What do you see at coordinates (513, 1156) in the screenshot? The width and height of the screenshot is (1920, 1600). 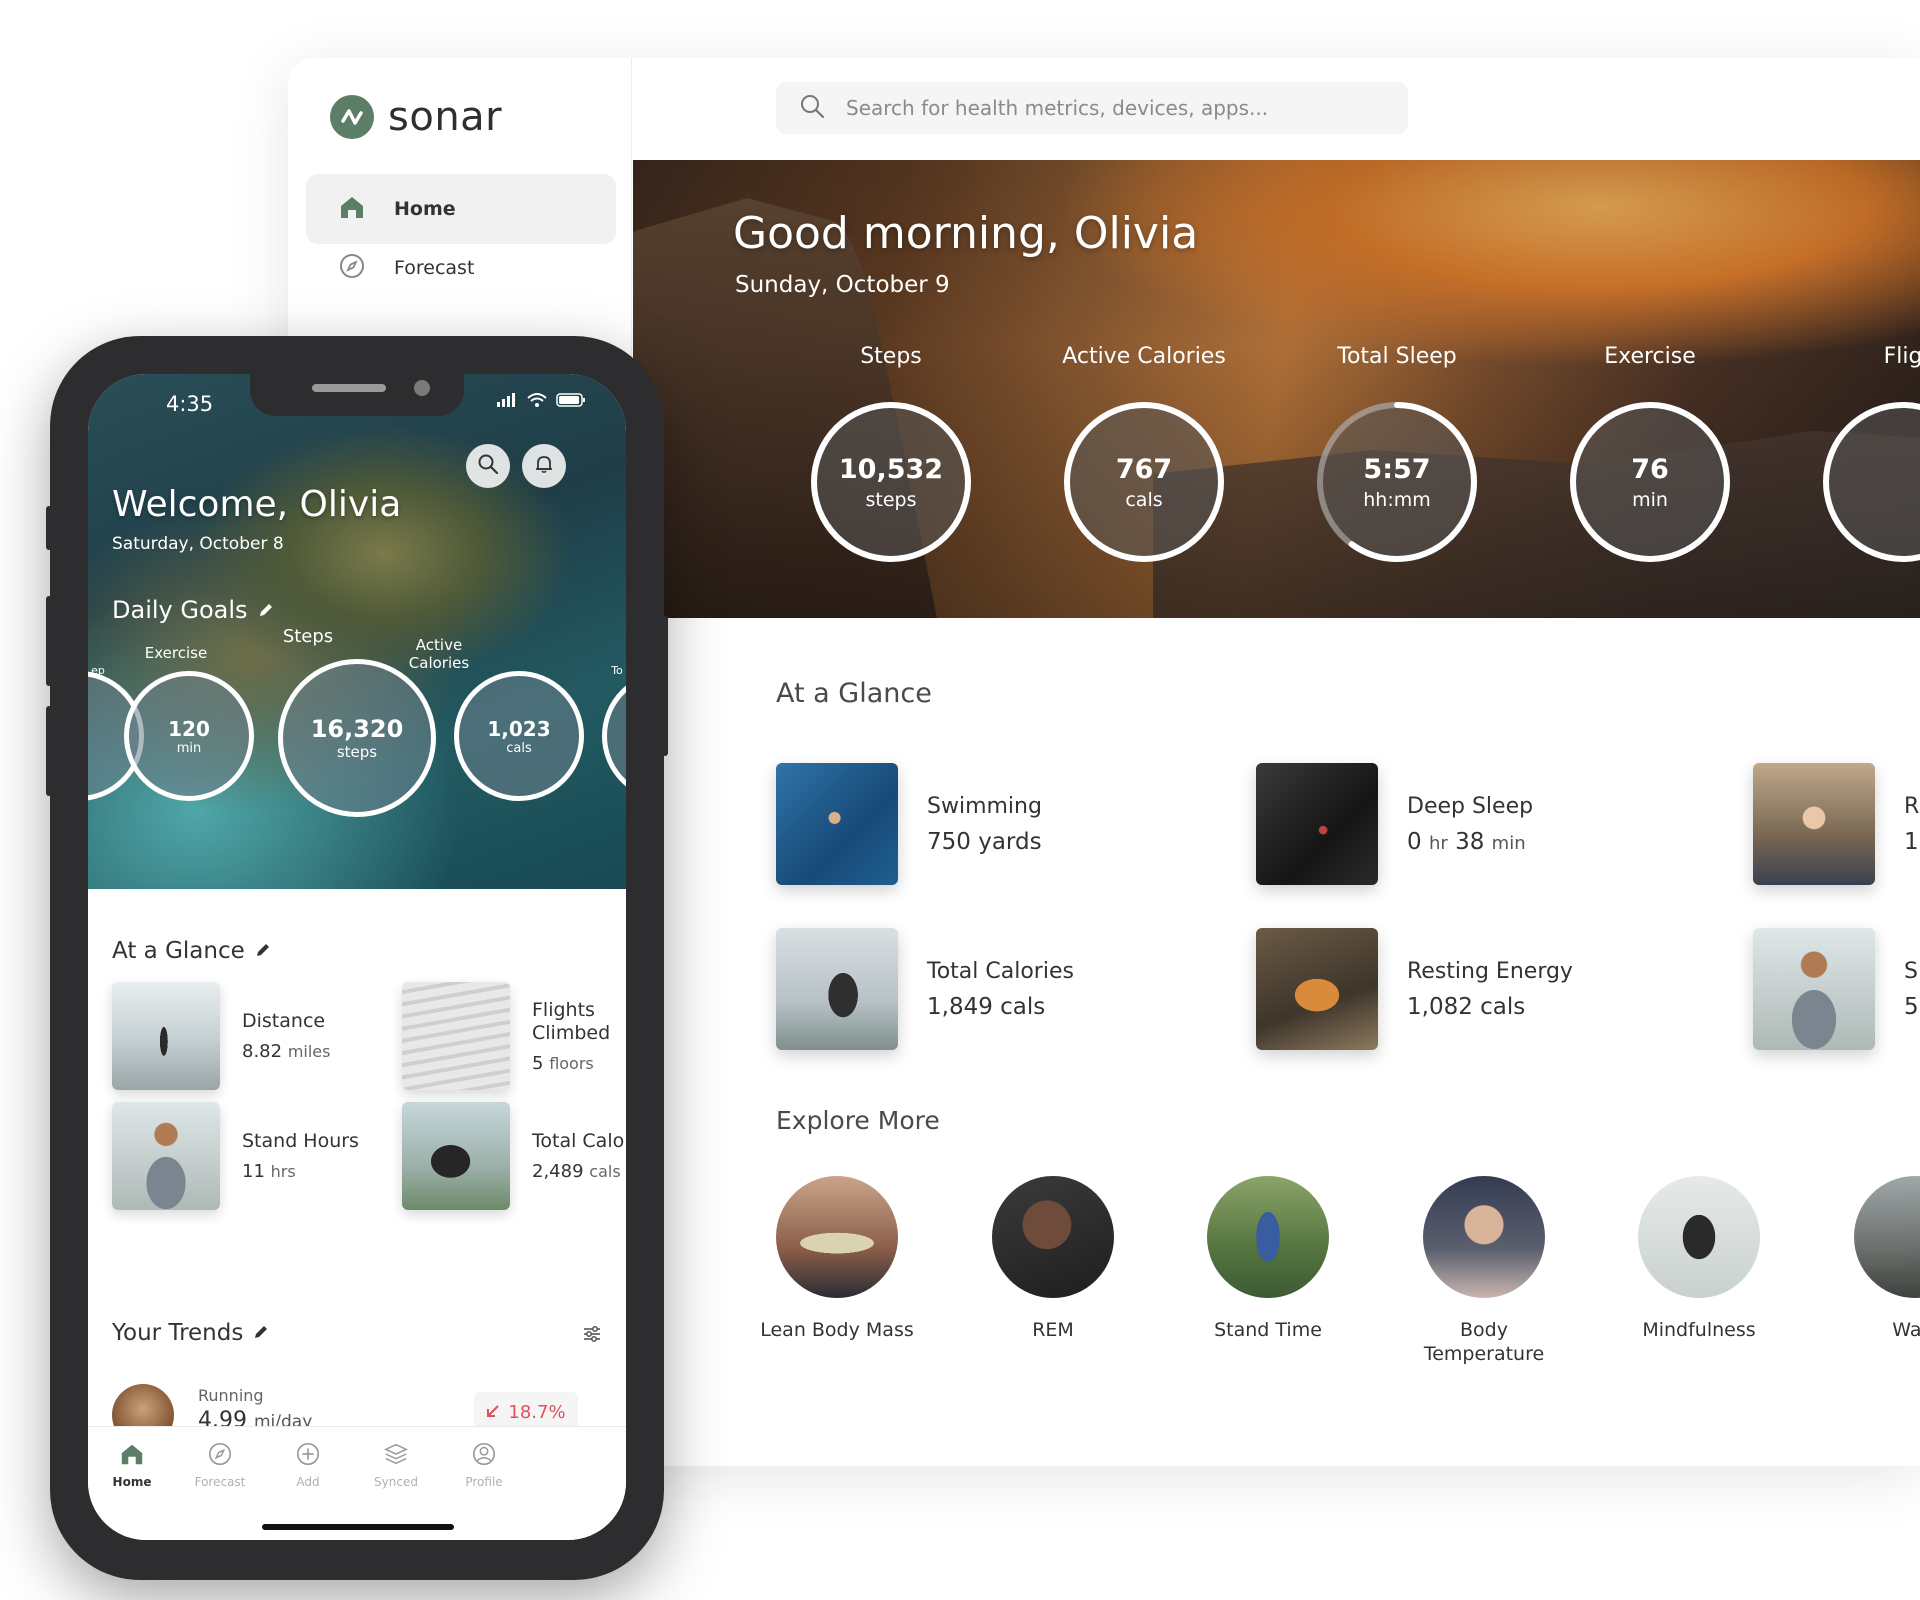 I see `phone-glance-total-calories: Total Calo 2,489 cals` at bounding box center [513, 1156].